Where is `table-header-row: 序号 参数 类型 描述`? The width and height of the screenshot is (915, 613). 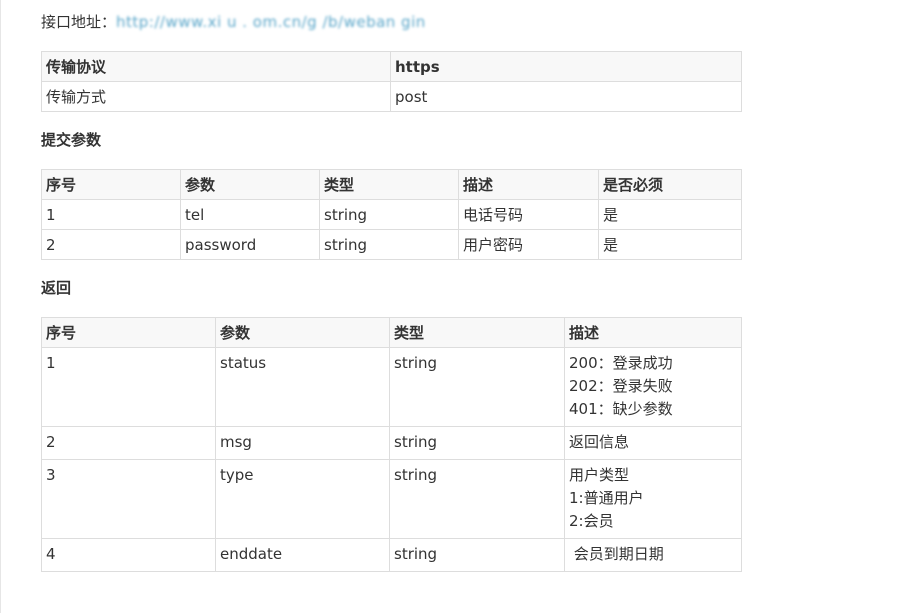 table-header-row: 序号 参数 类型 描述 is located at coordinates (391, 332).